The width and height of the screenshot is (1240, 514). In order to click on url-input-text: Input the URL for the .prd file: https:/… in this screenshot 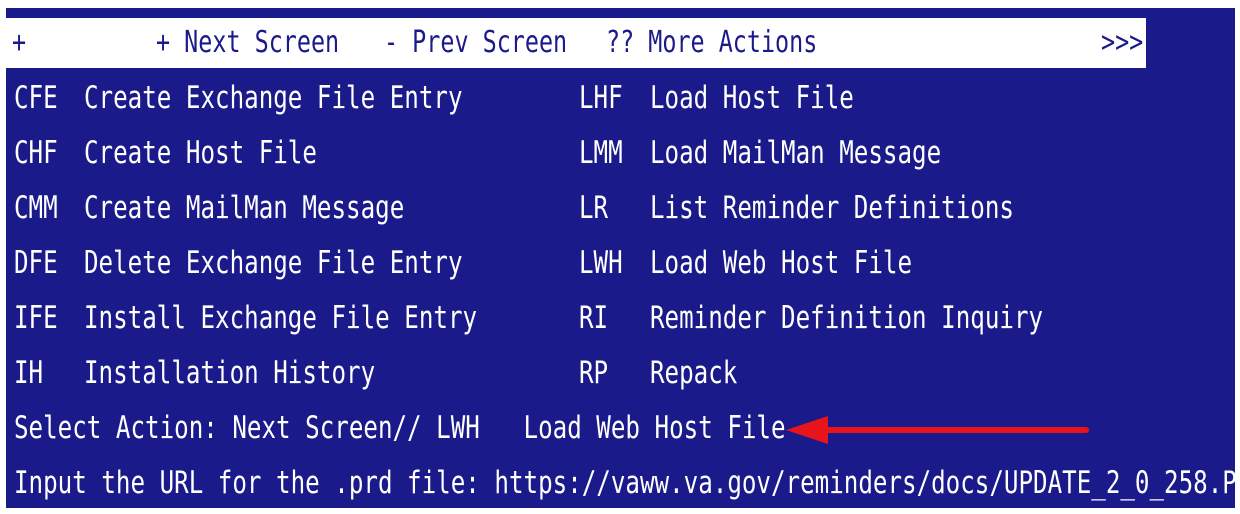, I will do `click(624, 482)`.